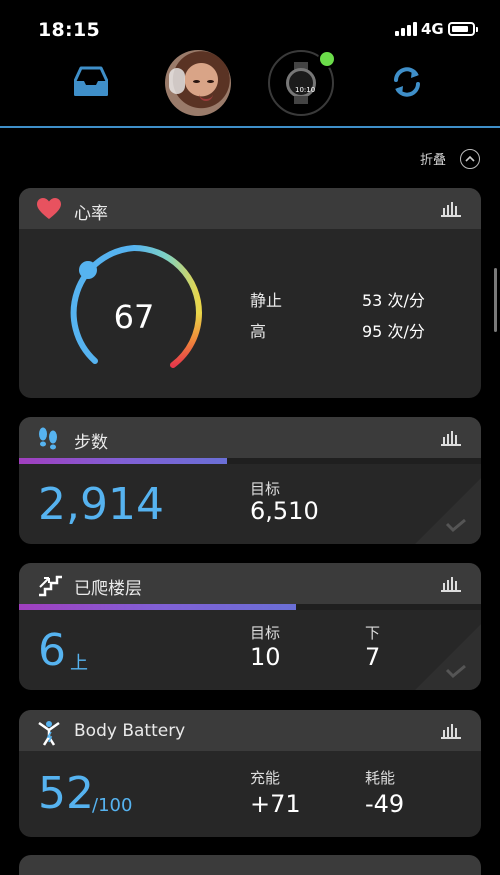  What do you see at coordinates (406, 29) in the screenshot?
I see `cellular-signal-icon` at bounding box center [406, 29].